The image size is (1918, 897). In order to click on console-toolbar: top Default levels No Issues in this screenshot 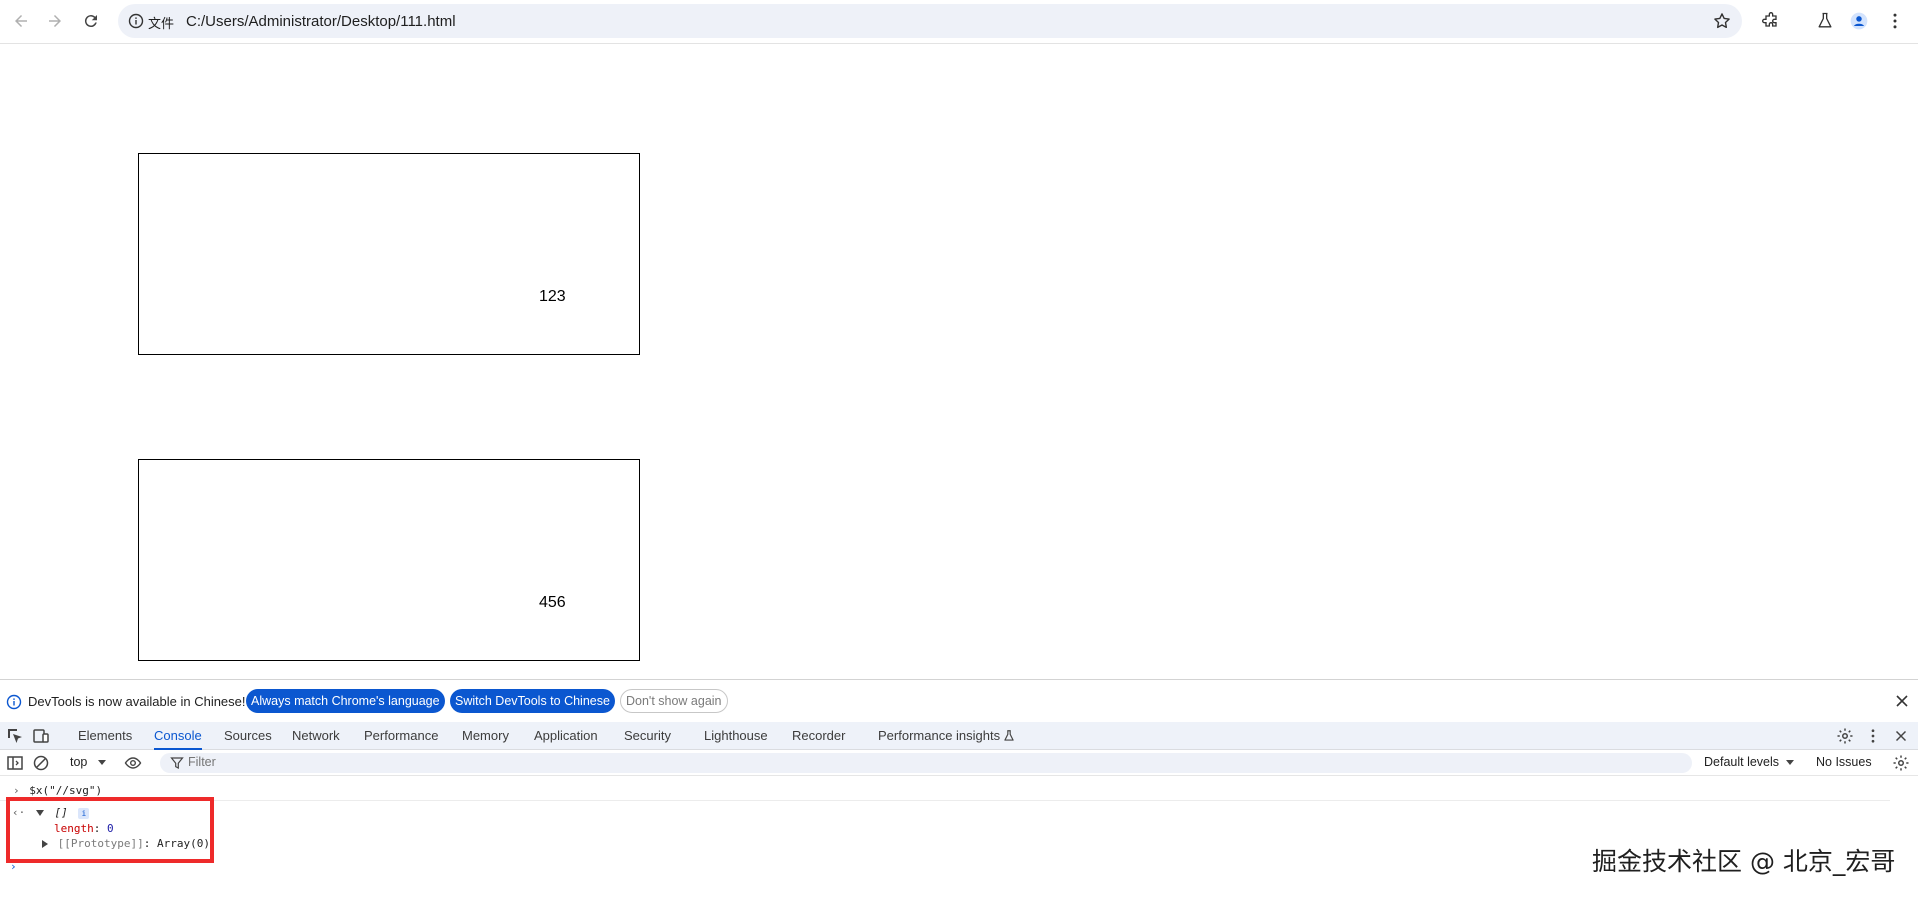, I will do `click(959, 763)`.